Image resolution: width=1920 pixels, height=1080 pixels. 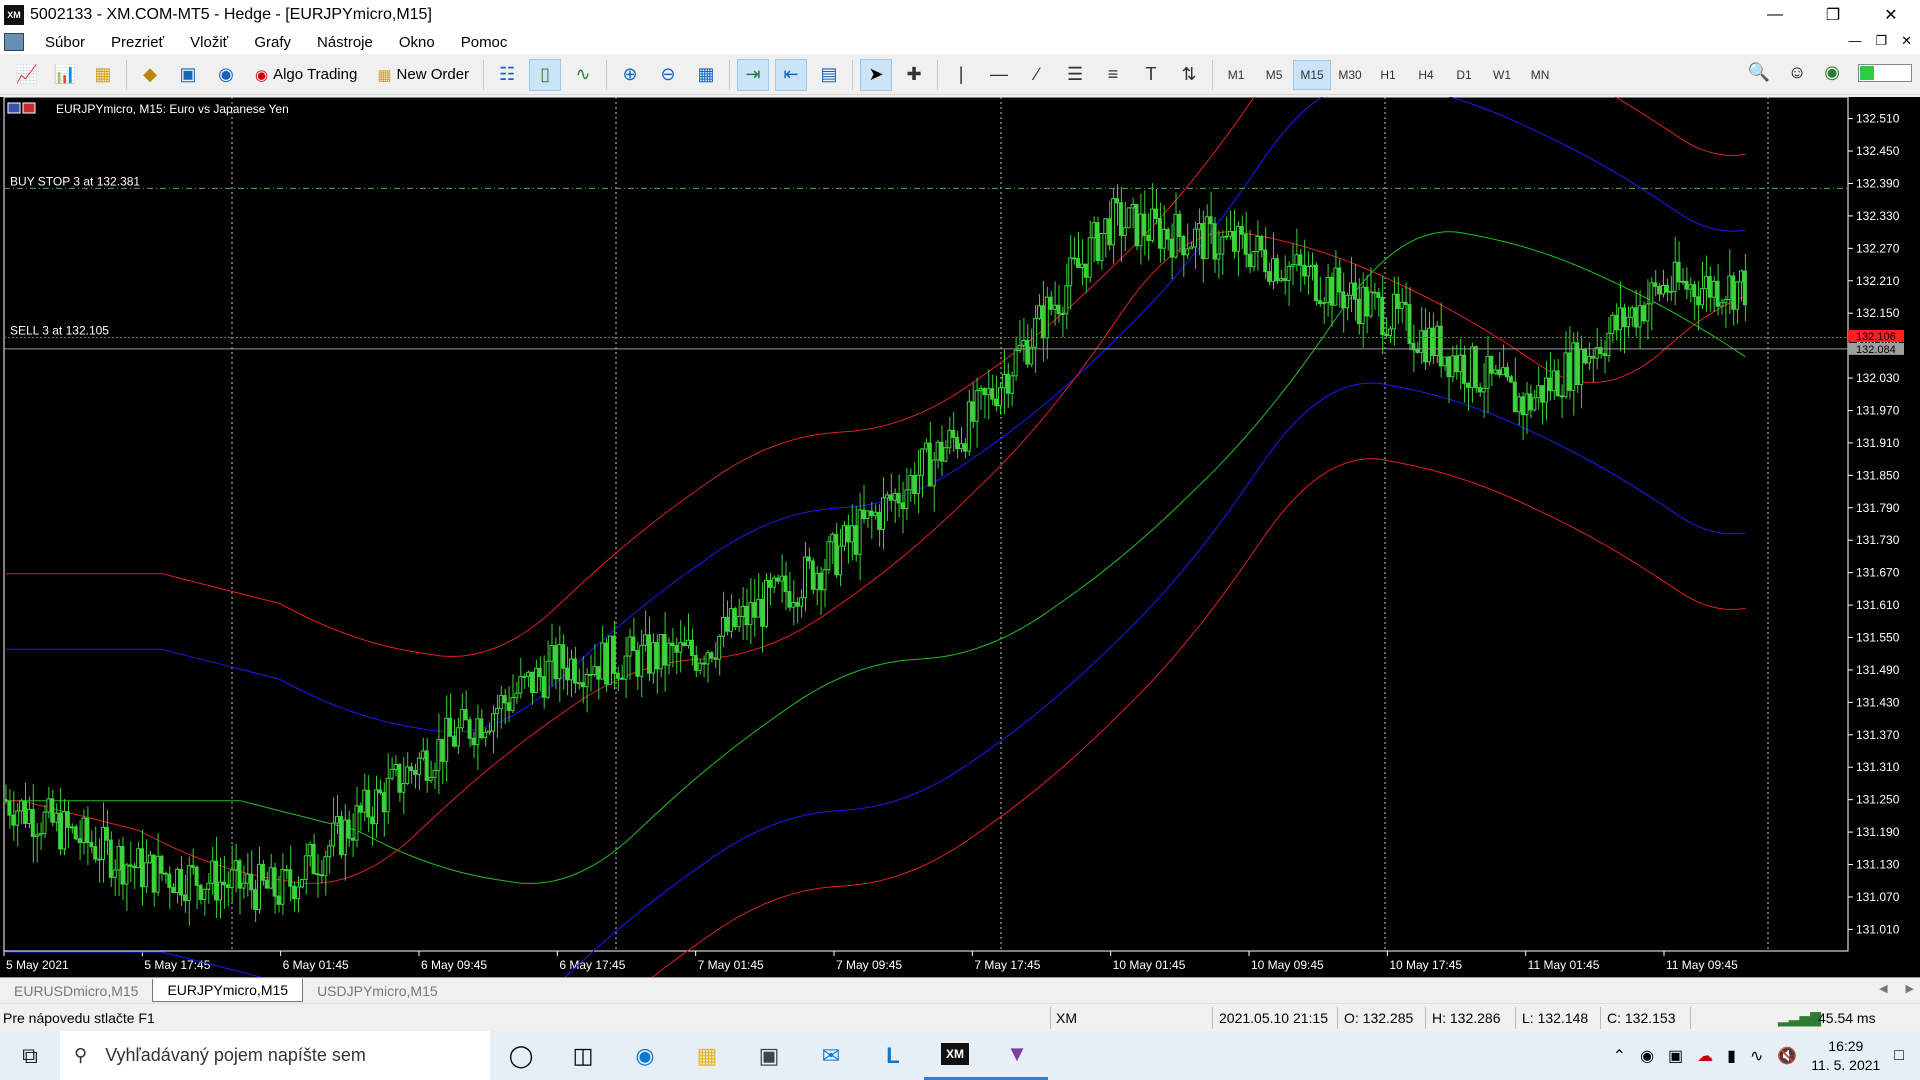 What do you see at coordinates (1426, 75) in the screenshot?
I see `timeframe-h4: H4` at bounding box center [1426, 75].